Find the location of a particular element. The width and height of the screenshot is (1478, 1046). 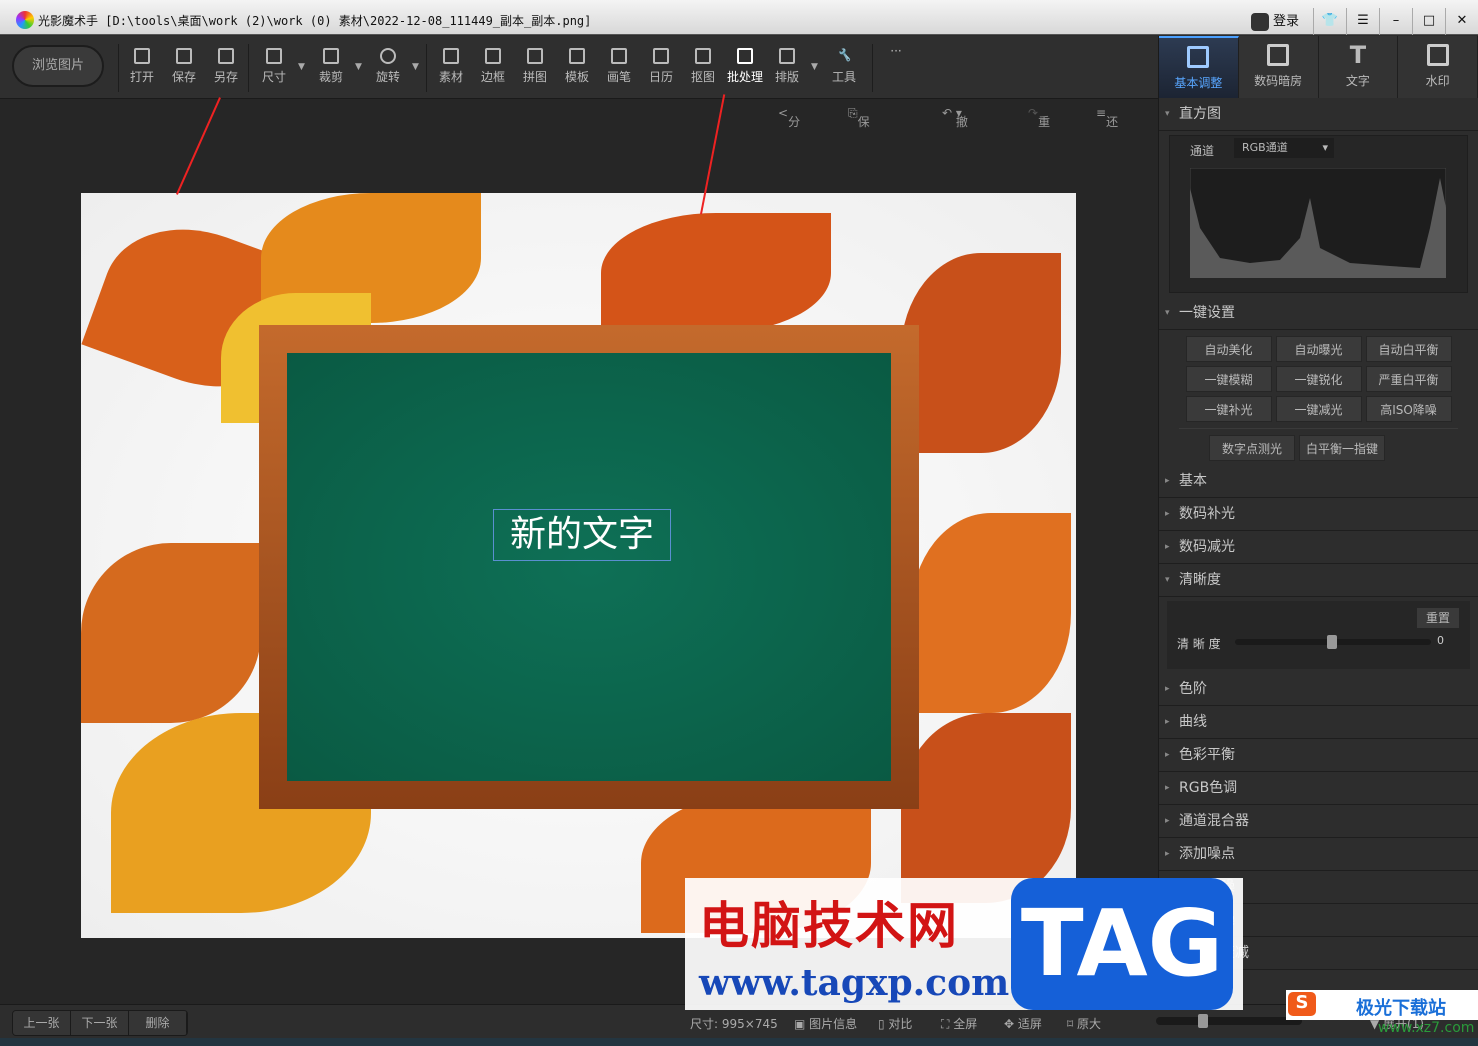

section-basic: 基本 is located at coordinates (1318, 481).